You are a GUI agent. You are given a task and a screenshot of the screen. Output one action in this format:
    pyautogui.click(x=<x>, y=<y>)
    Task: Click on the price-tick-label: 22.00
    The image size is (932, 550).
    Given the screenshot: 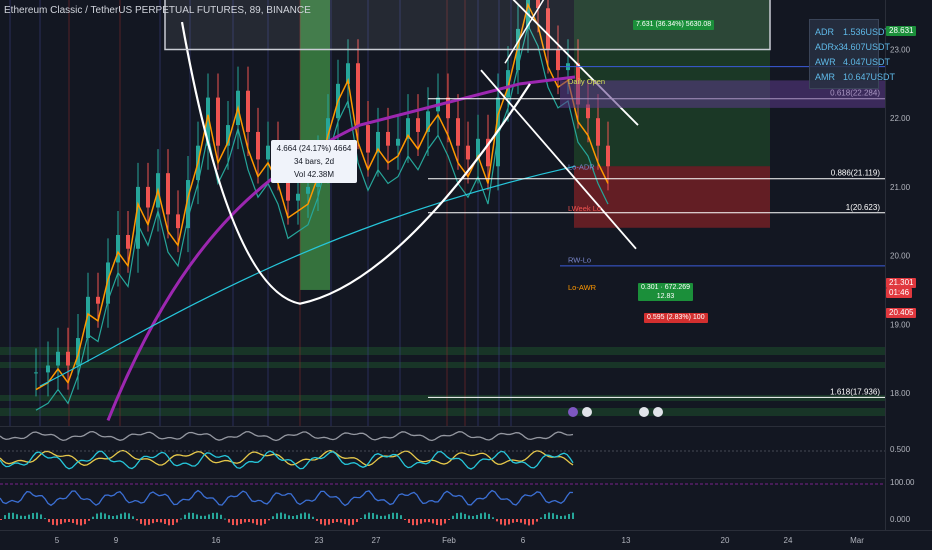 What is the action you would take?
    pyautogui.click(x=900, y=118)
    